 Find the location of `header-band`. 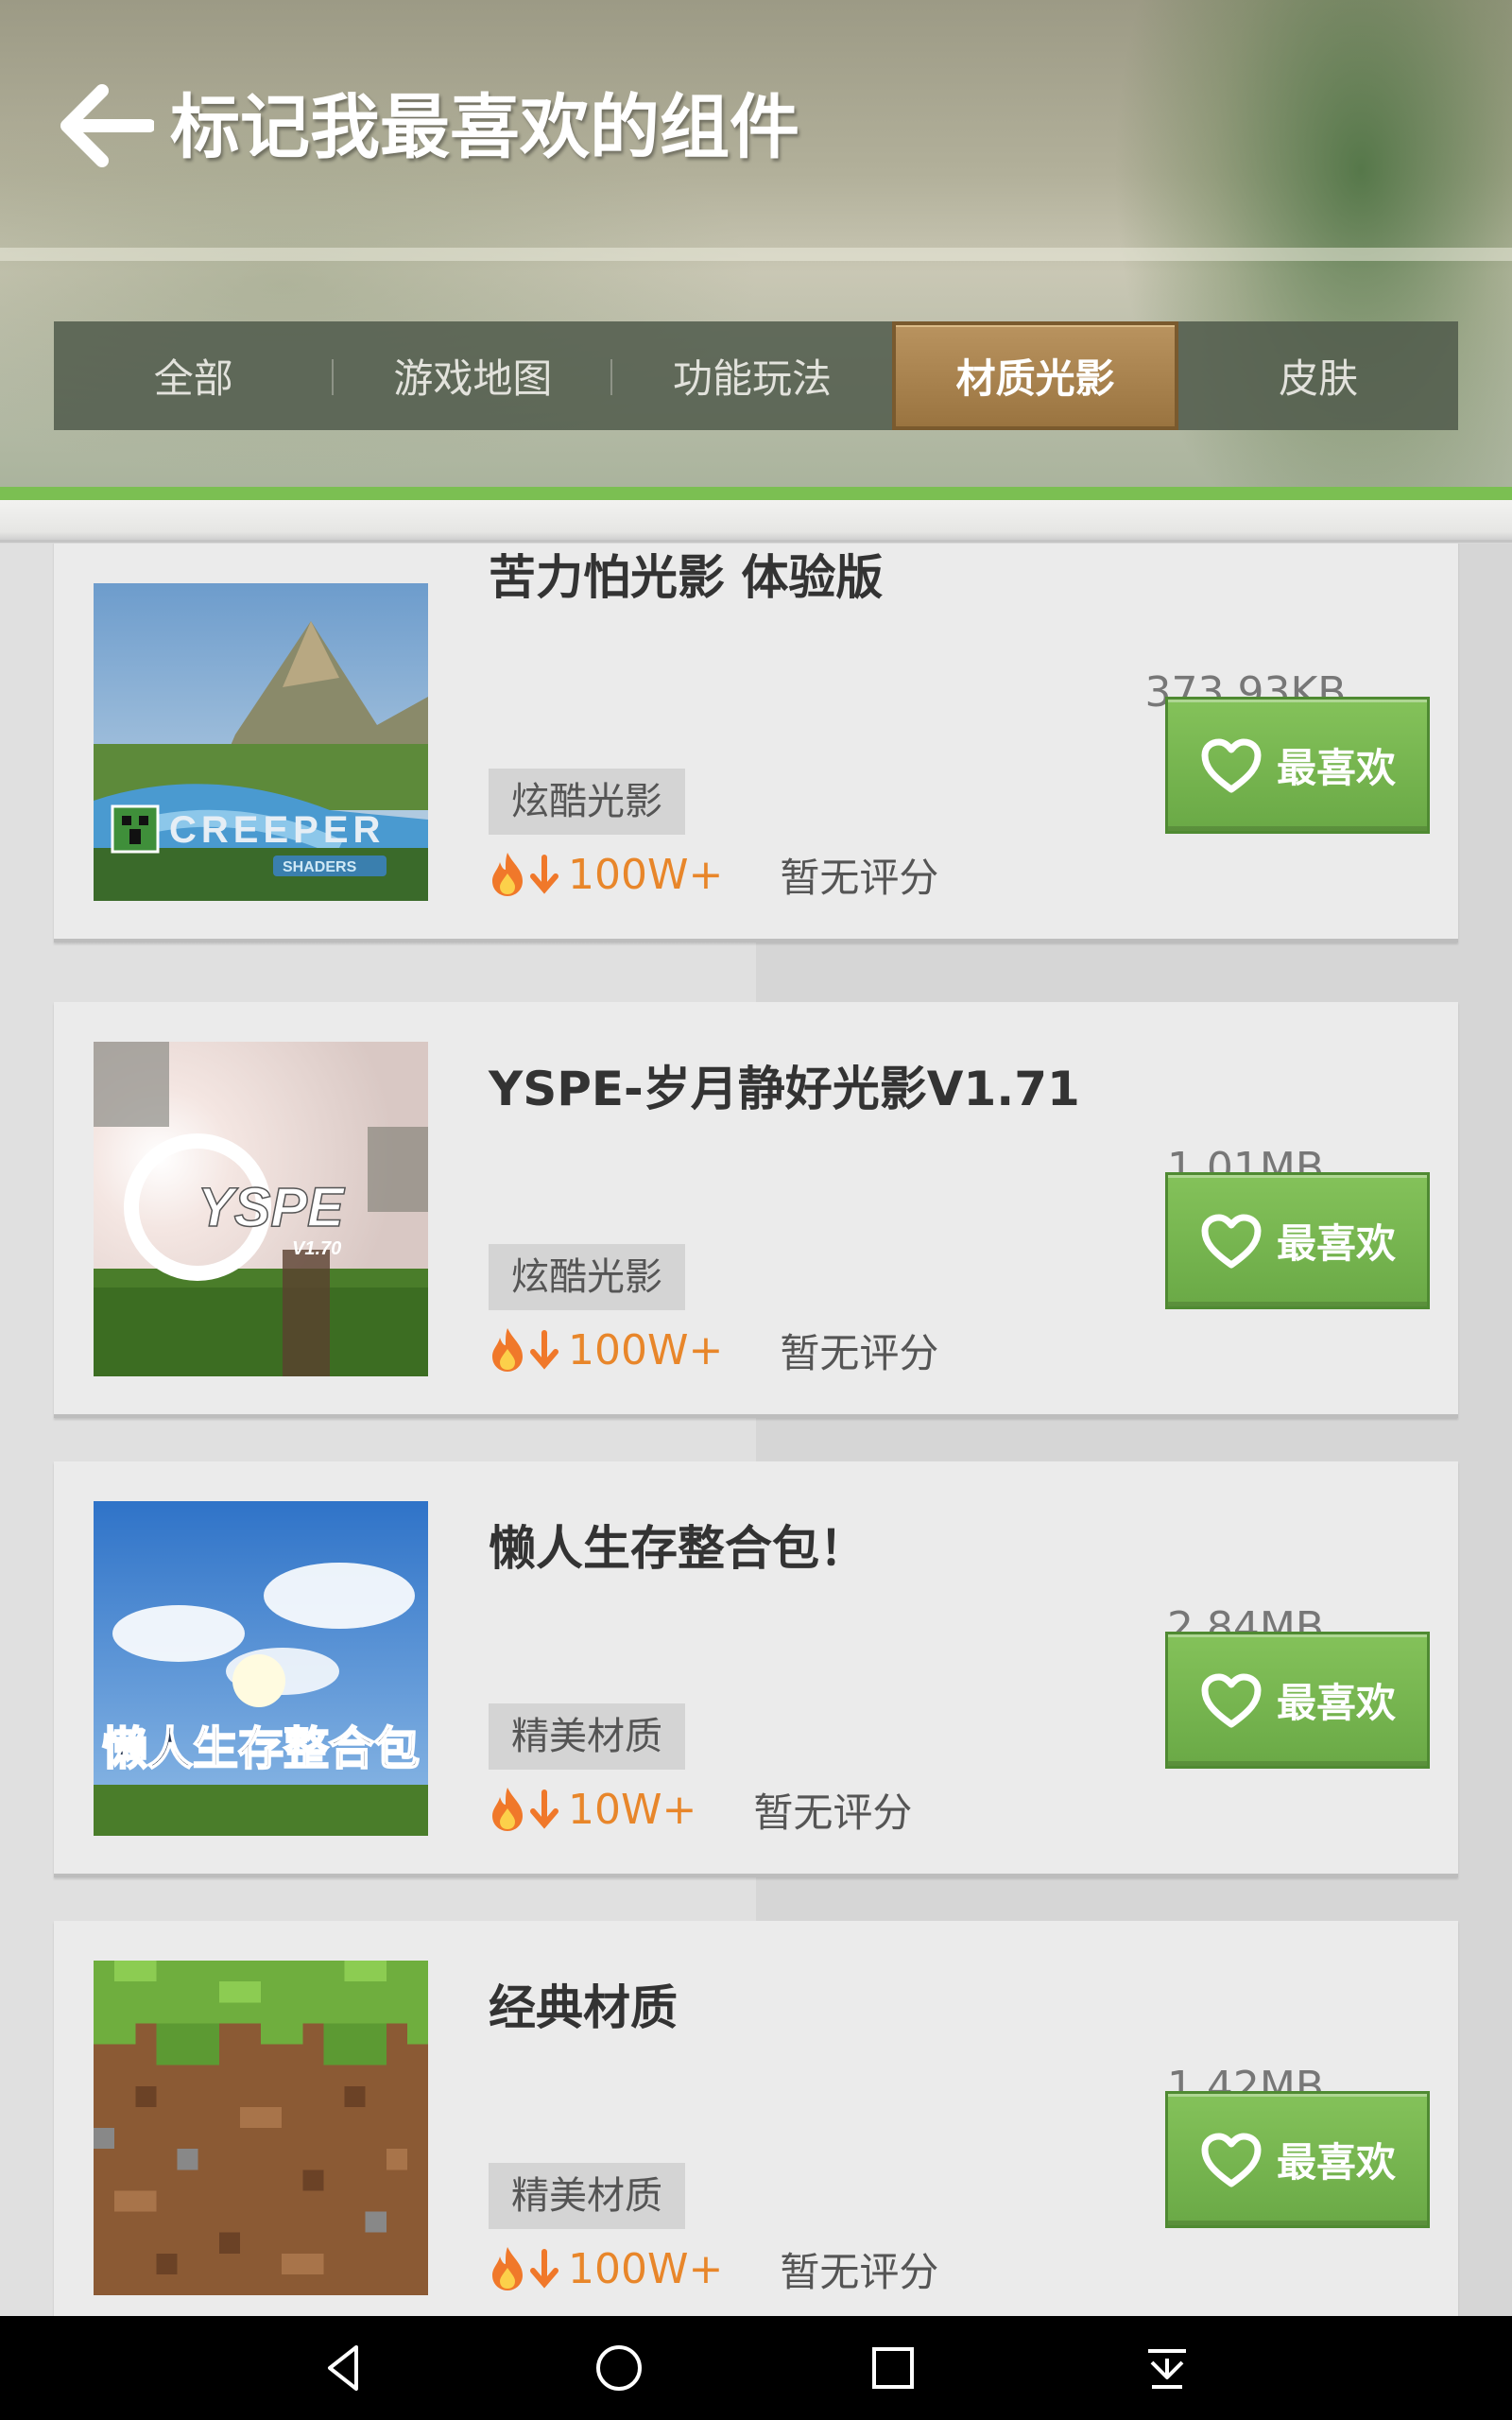

header-band is located at coordinates (756, 254).